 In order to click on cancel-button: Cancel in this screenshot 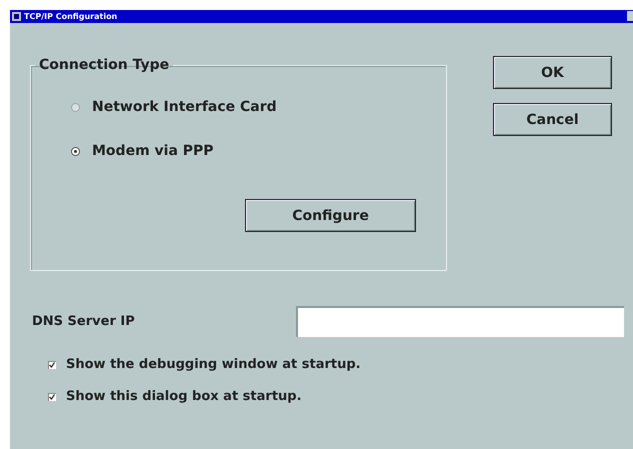, I will do `click(552, 119)`.